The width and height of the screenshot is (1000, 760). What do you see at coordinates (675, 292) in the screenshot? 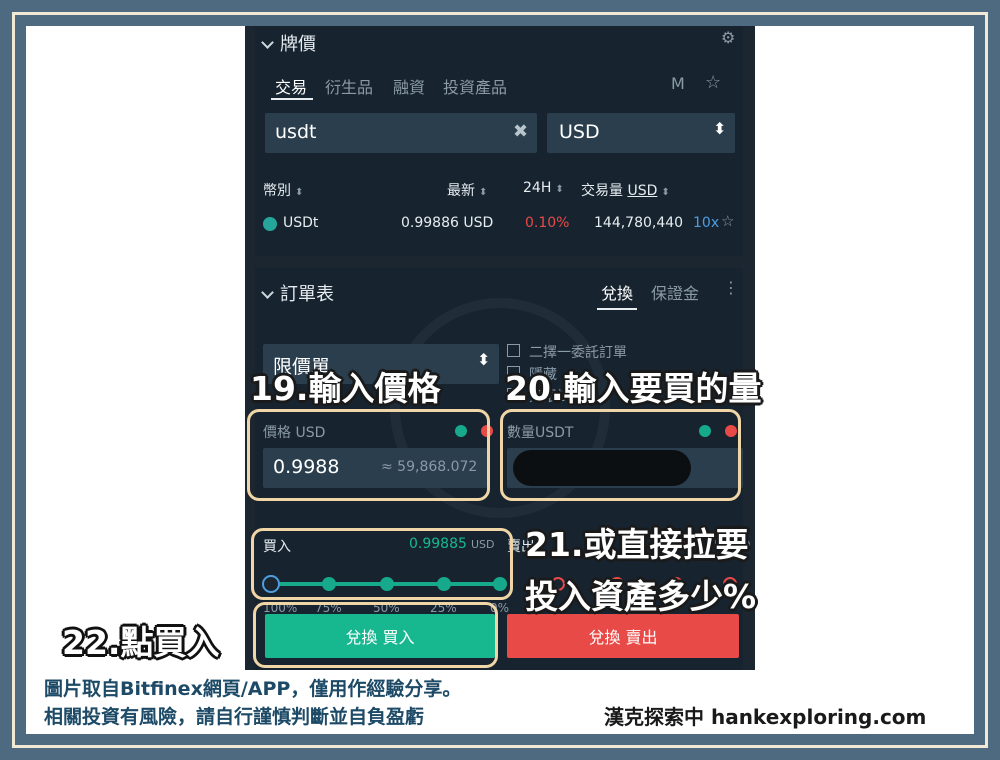
I see `tab-margin: 保證金` at bounding box center [675, 292].